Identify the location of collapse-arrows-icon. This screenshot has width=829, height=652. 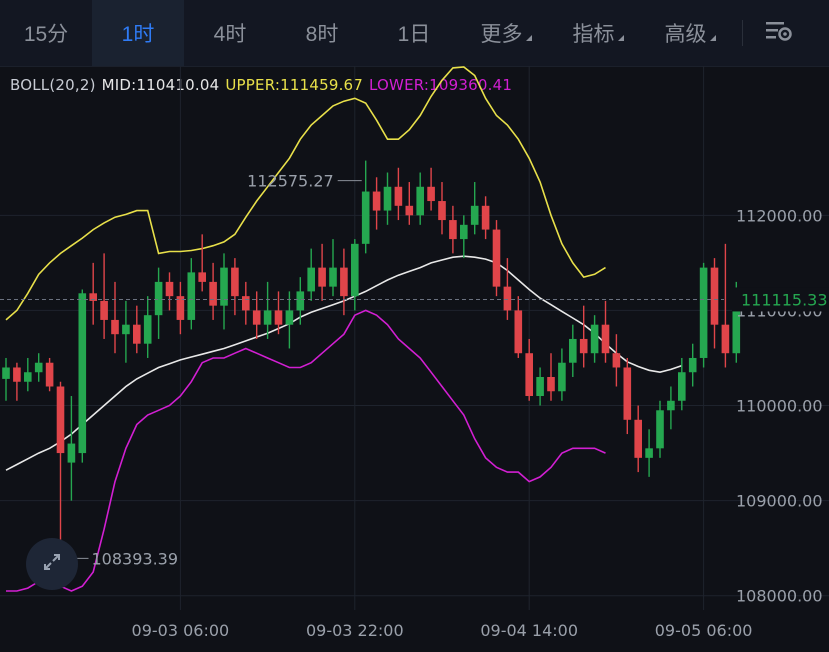
(52, 564).